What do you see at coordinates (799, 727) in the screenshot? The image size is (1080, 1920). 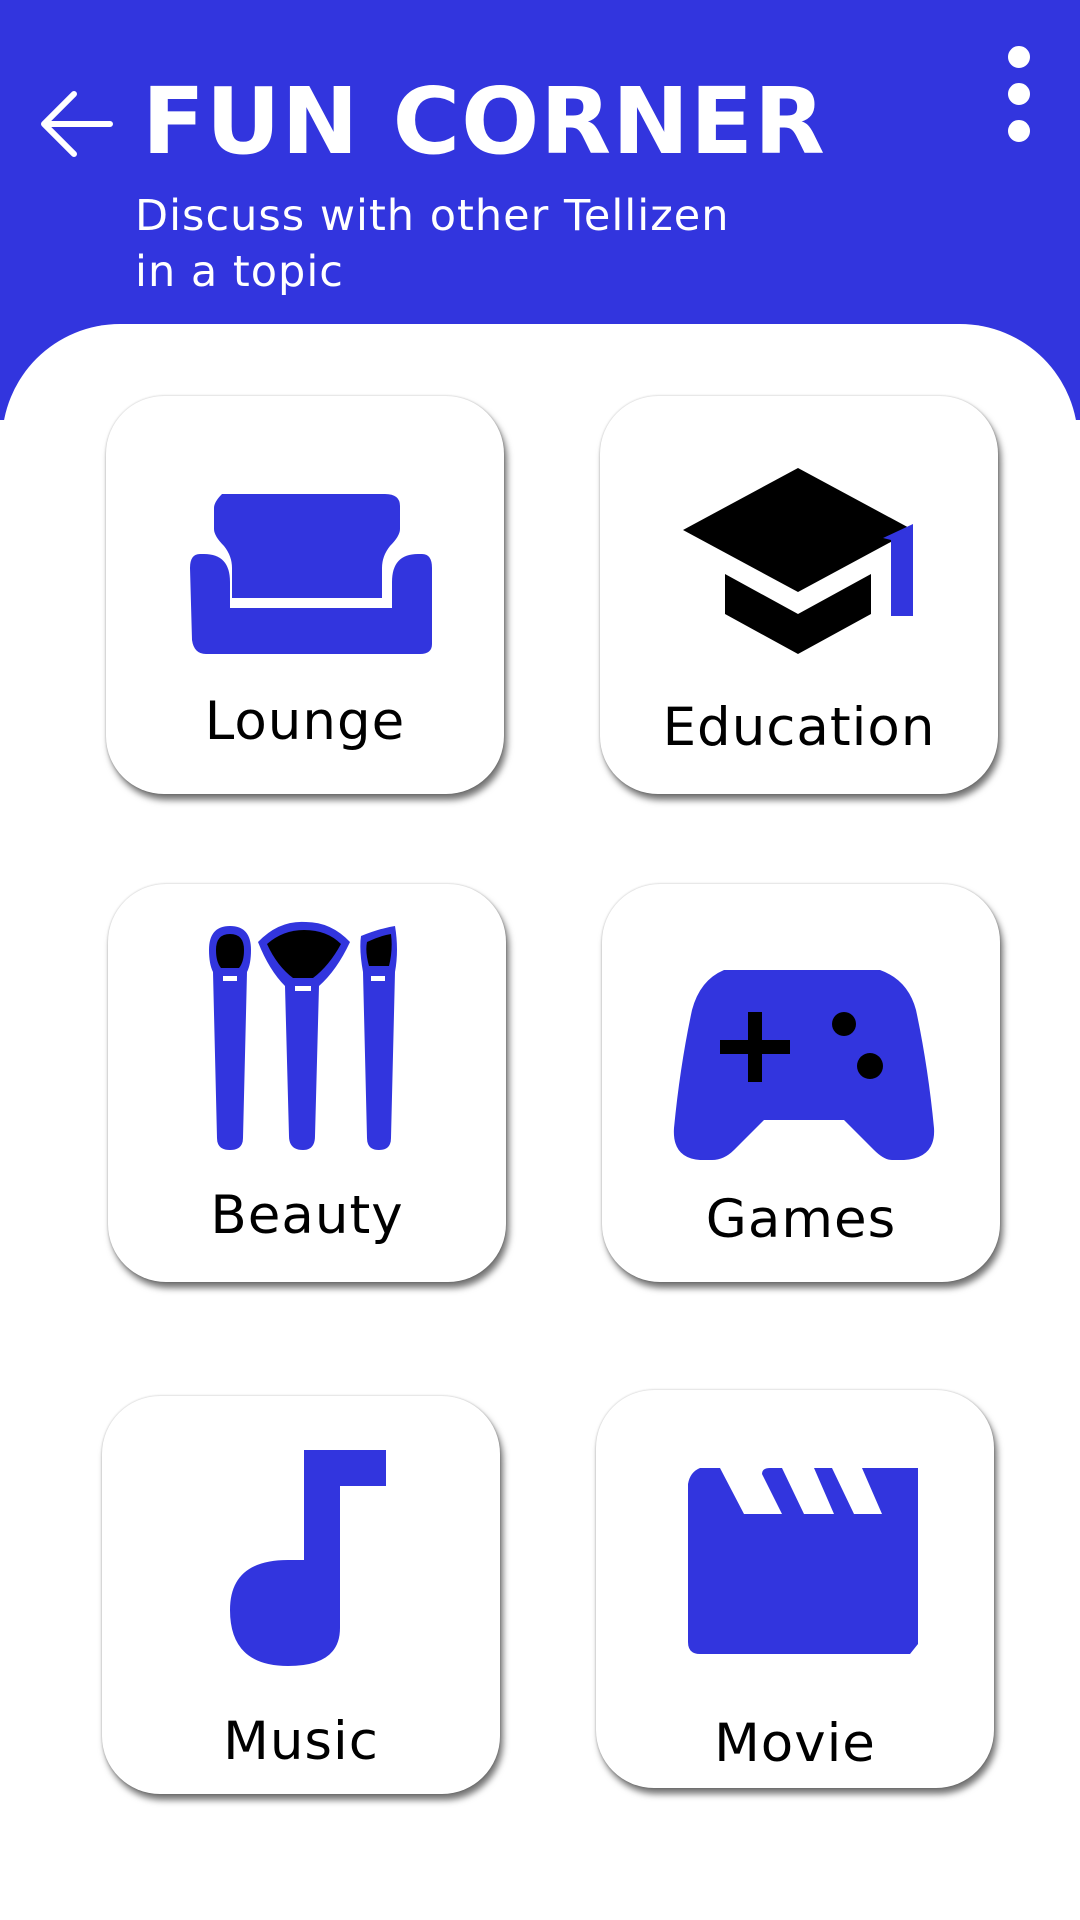 I see `category-label: Education` at bounding box center [799, 727].